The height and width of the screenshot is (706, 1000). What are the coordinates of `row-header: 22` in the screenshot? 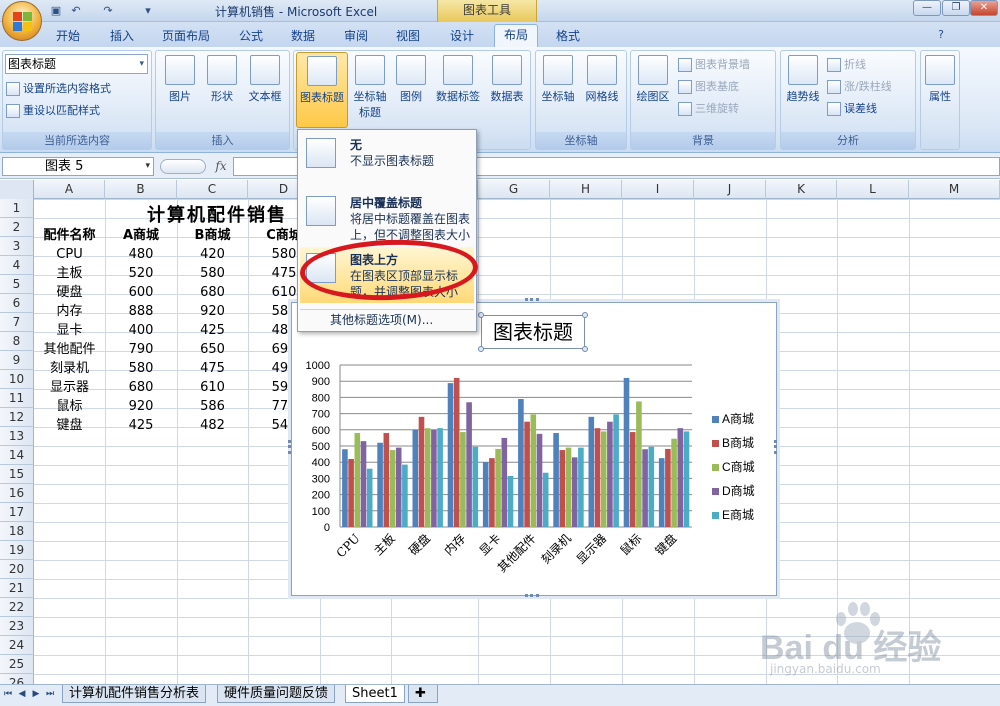 It's located at (17, 607).